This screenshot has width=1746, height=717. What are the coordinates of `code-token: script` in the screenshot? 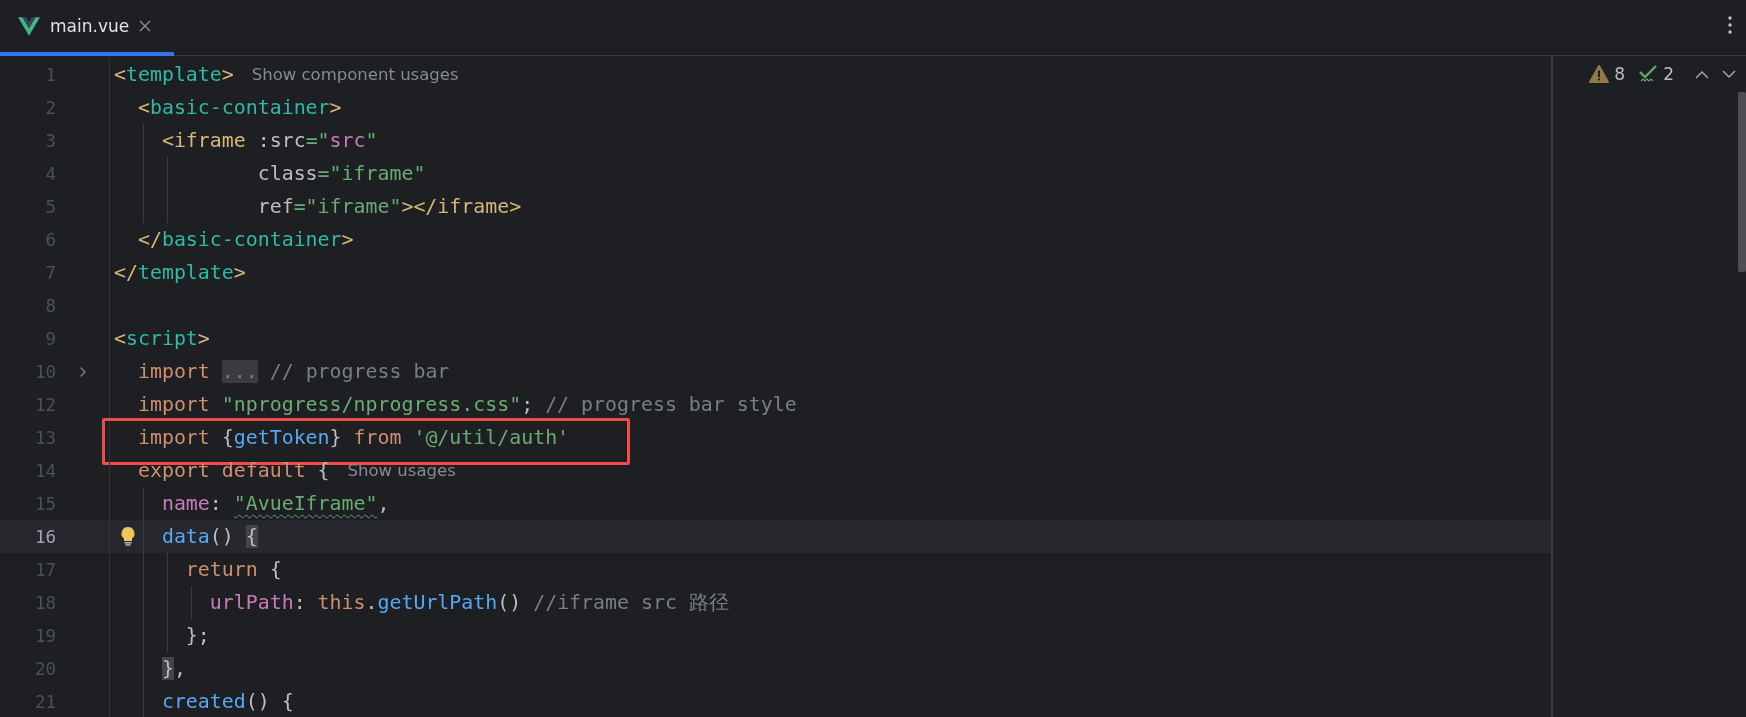 It's located at (162, 338).